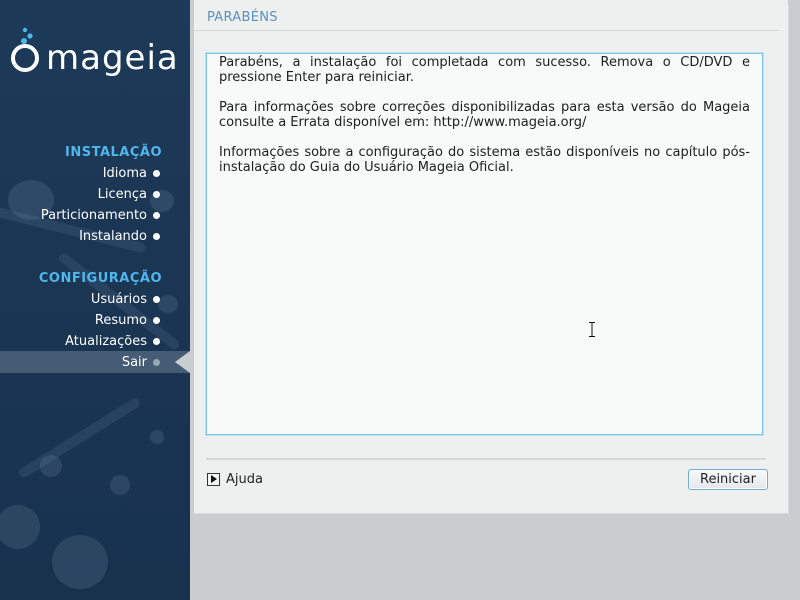 The image size is (800, 600). I want to click on help-expander: Ajuda, so click(235, 479).